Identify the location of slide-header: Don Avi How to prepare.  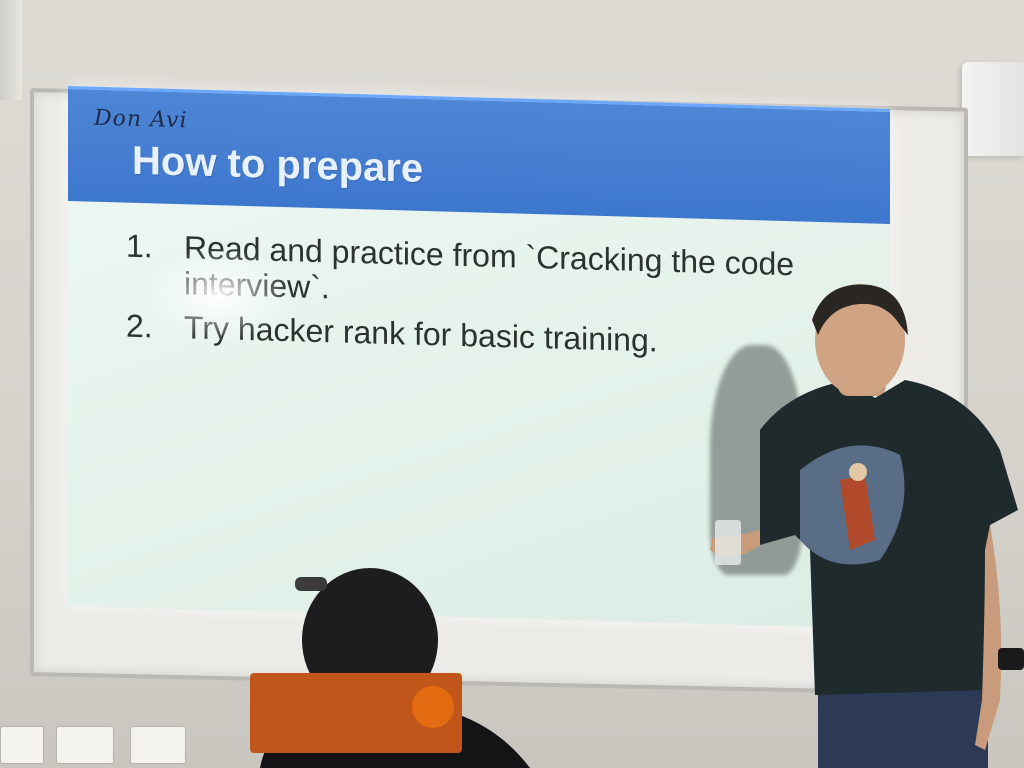
(479, 155).